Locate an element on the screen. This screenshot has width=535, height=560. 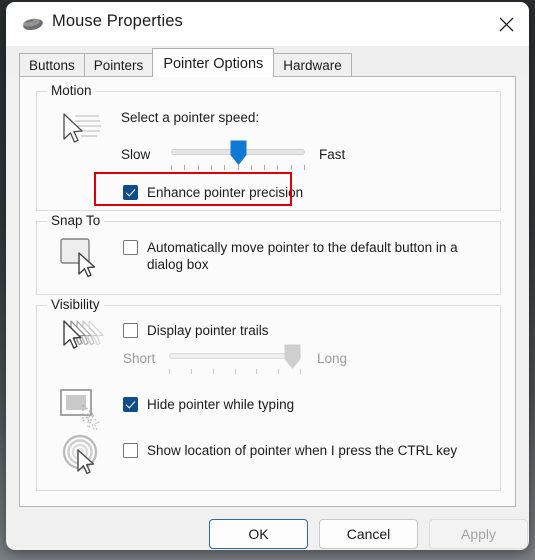
snap-to-group-title: Snap To is located at coordinates (76, 220).